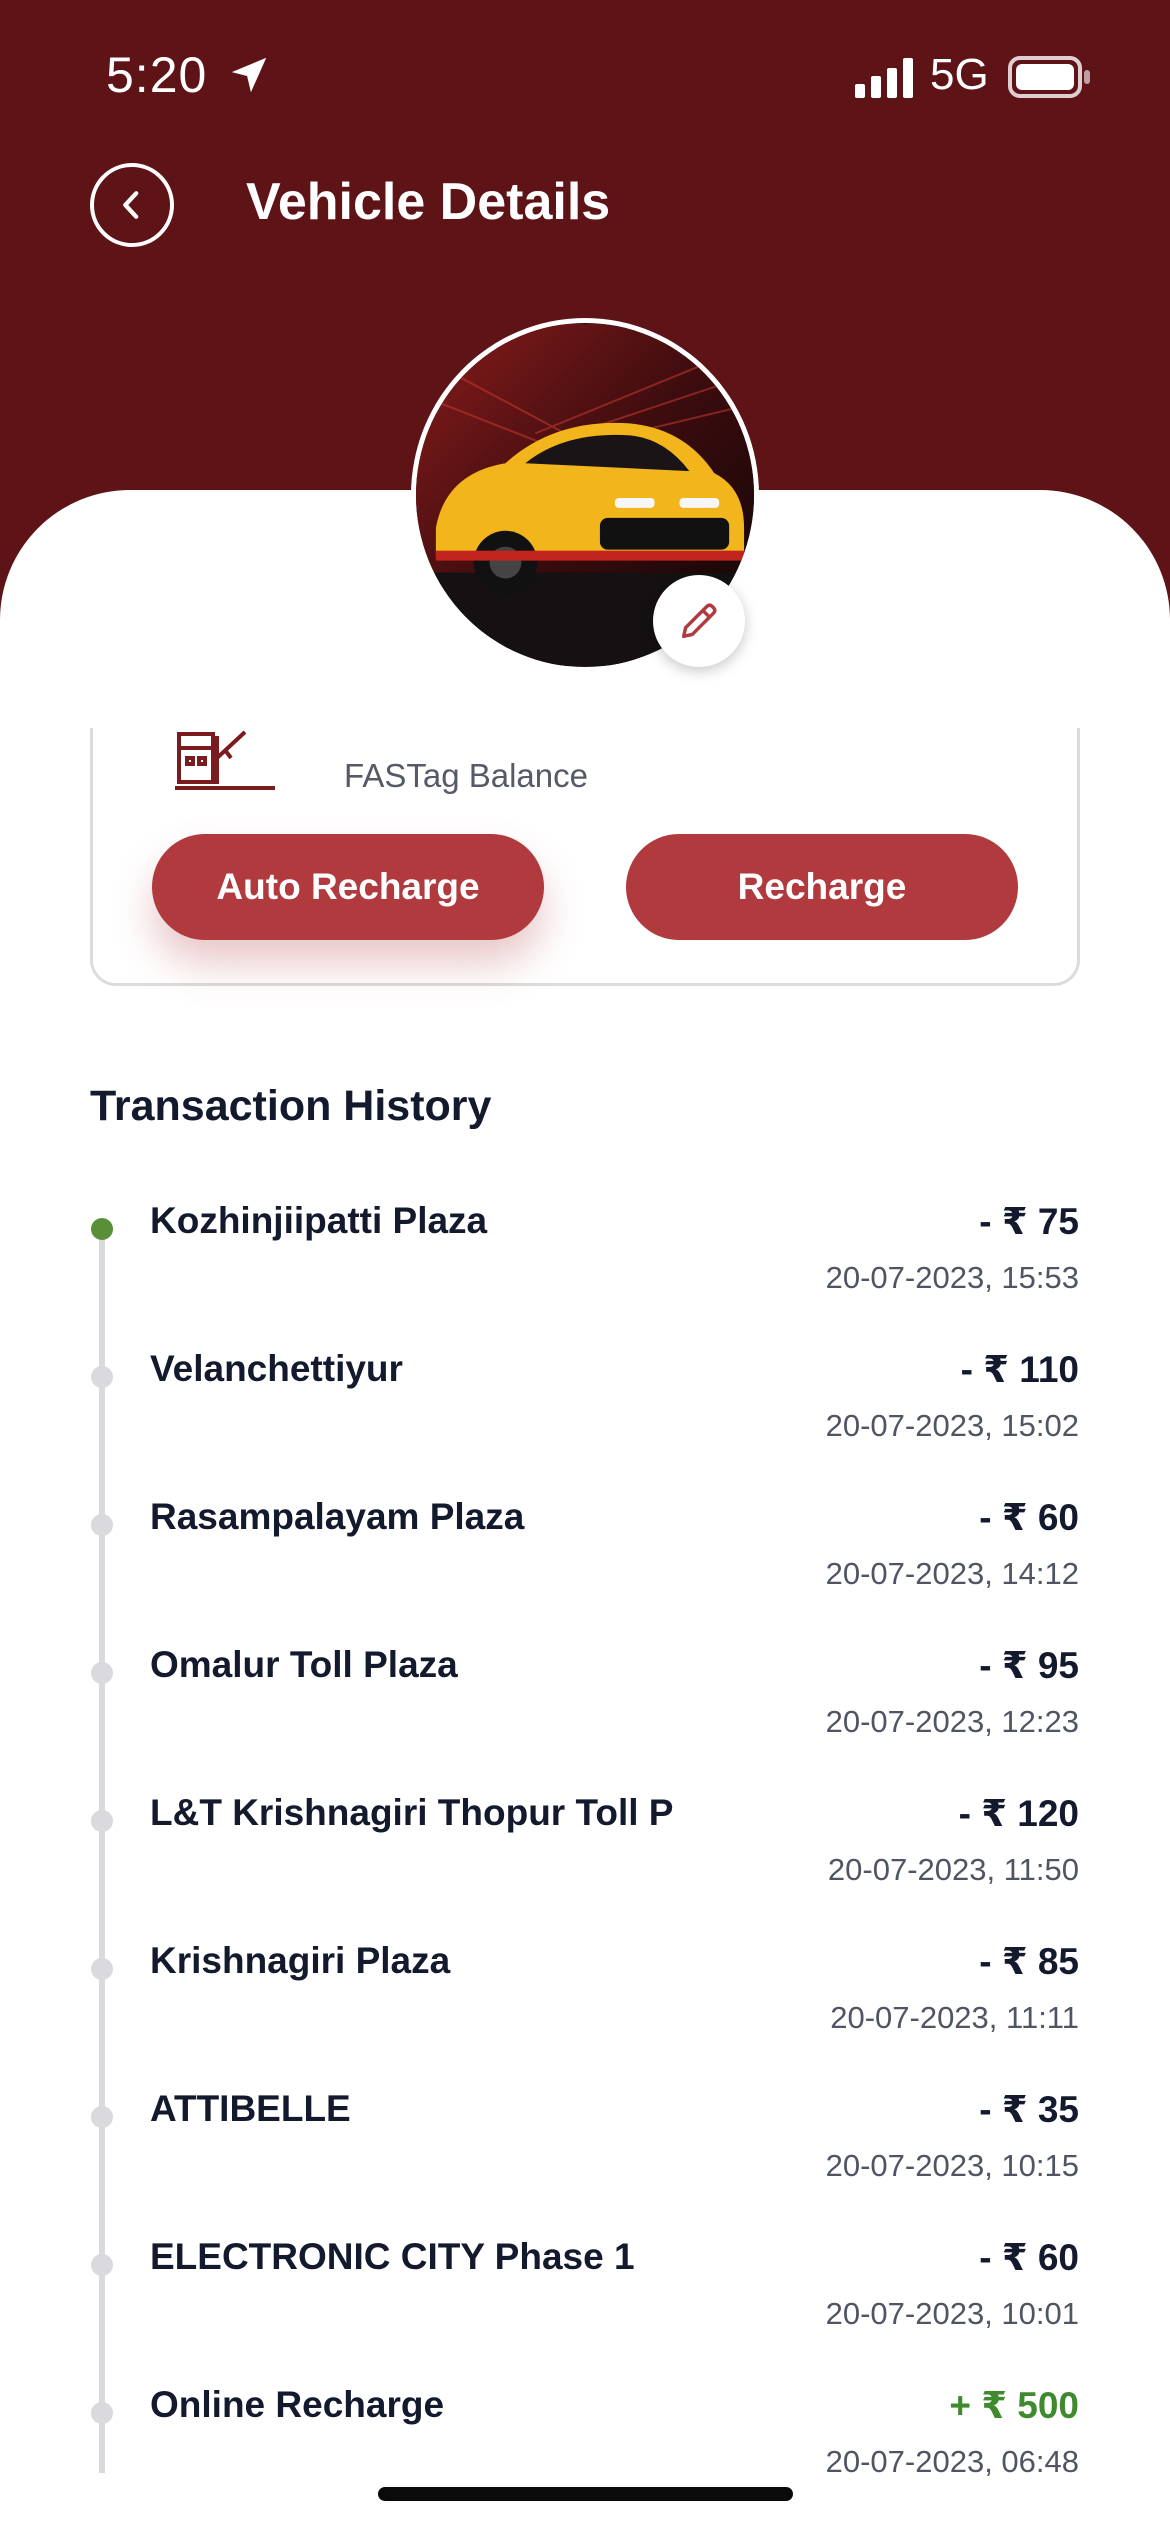 The image size is (1170, 2532). Describe the element at coordinates (276, 1368) in the screenshot. I see `transaction-name: Velanchettiyur` at that location.